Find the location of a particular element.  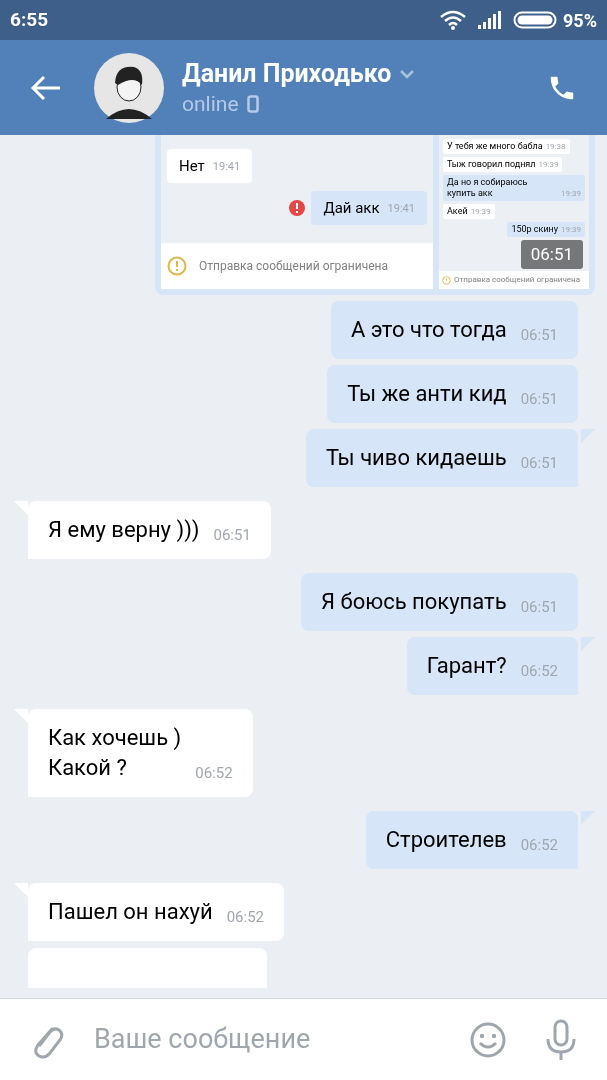

message-text: А это что тогда is located at coordinates (429, 330).